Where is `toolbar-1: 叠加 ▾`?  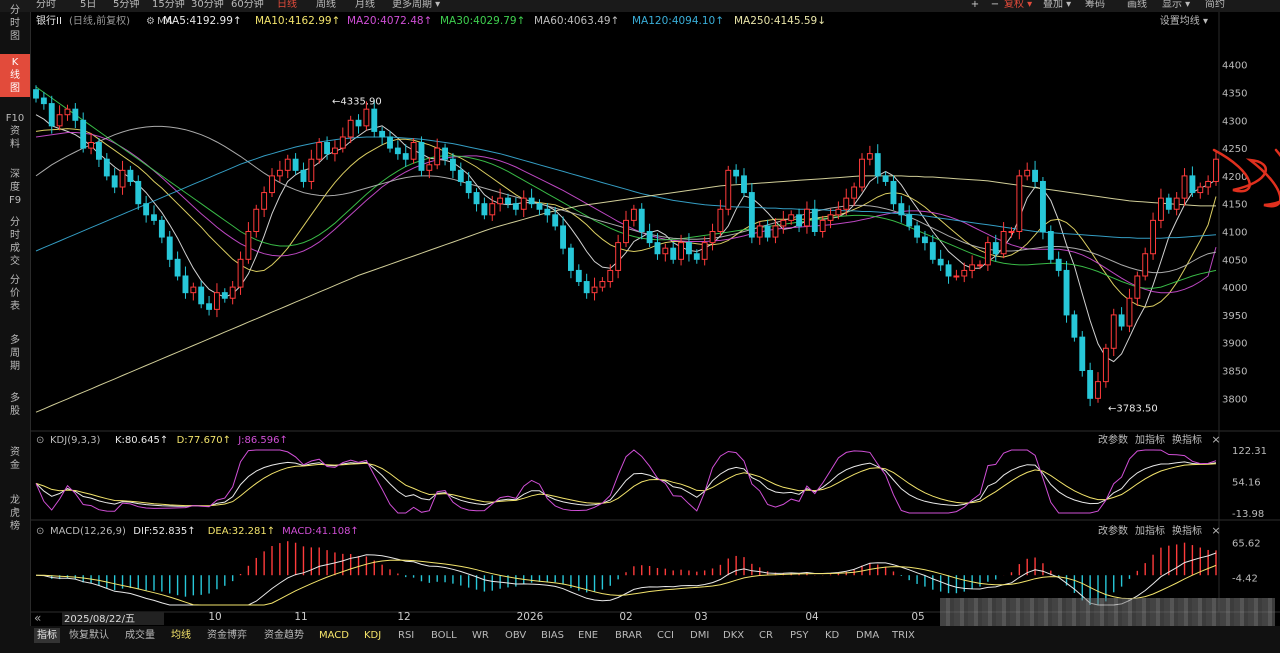 toolbar-1: 叠加 ▾ is located at coordinates (1057, 5).